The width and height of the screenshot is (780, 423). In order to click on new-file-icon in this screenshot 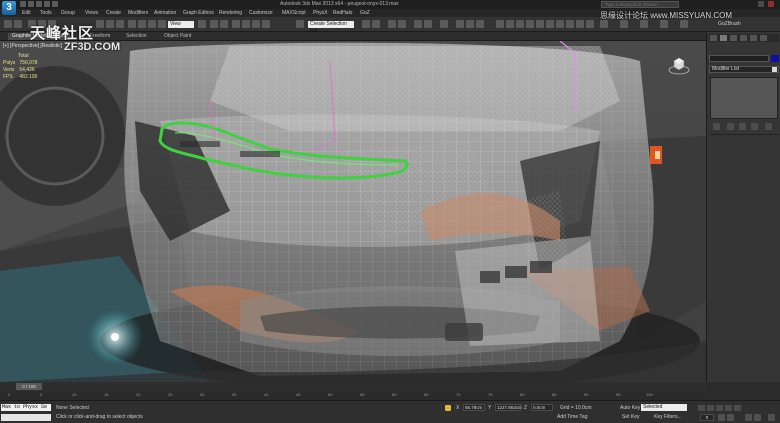, I will do `click(23, 4)`.